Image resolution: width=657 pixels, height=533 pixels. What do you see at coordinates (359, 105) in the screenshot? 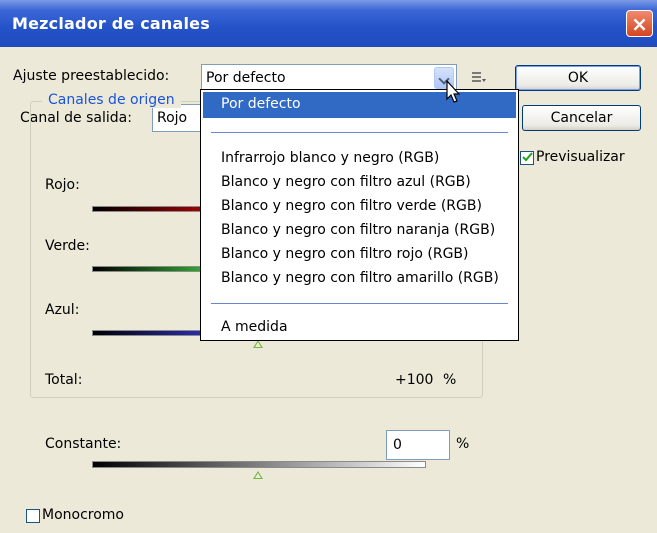
I see `dropdown-item-selected: Por defecto` at bounding box center [359, 105].